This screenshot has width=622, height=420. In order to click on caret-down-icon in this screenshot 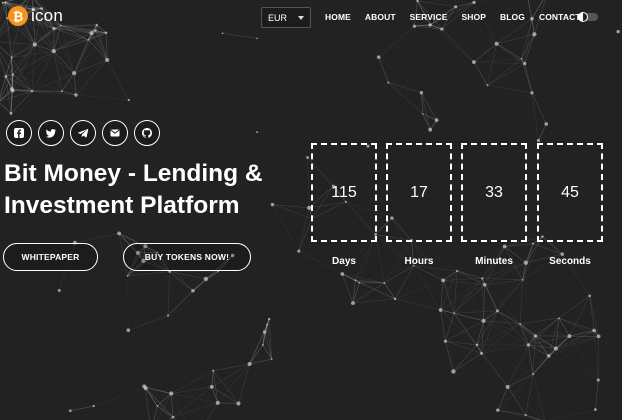, I will do `click(301, 18)`.